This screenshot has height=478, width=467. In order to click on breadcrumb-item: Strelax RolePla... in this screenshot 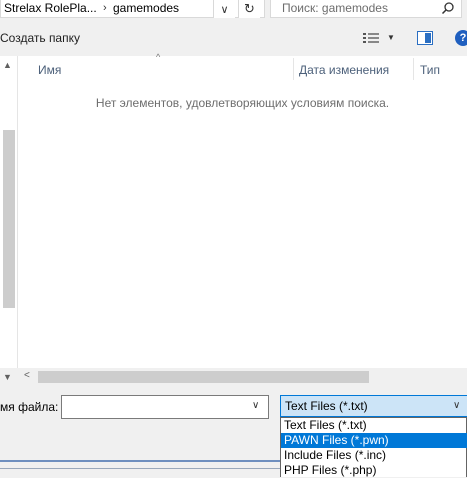, I will do `click(50, 9)`.